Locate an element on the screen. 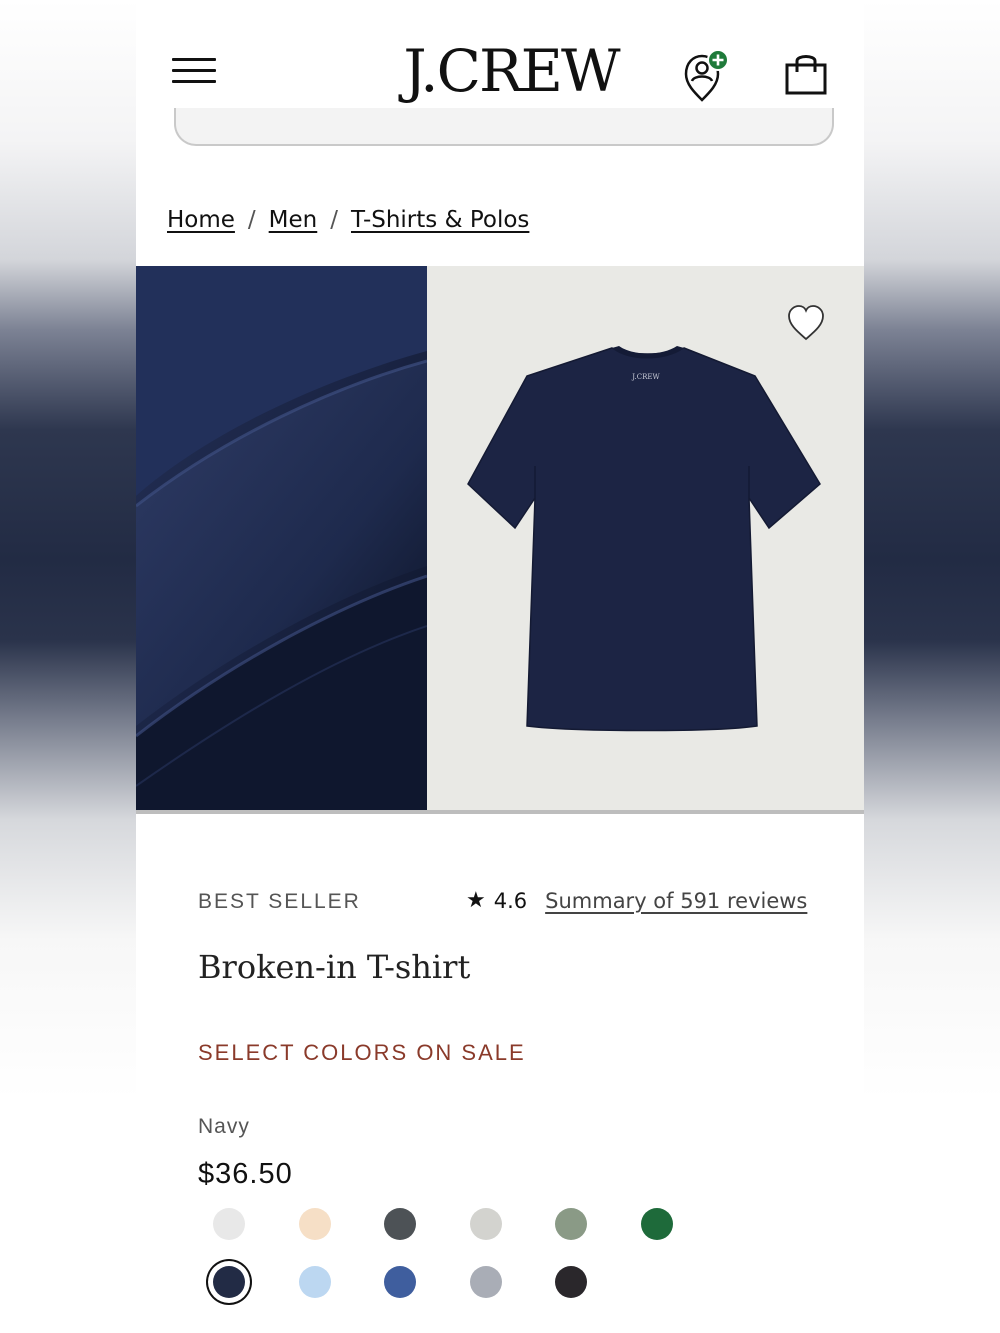  shopping-bag-icon is located at coordinates (806, 74).